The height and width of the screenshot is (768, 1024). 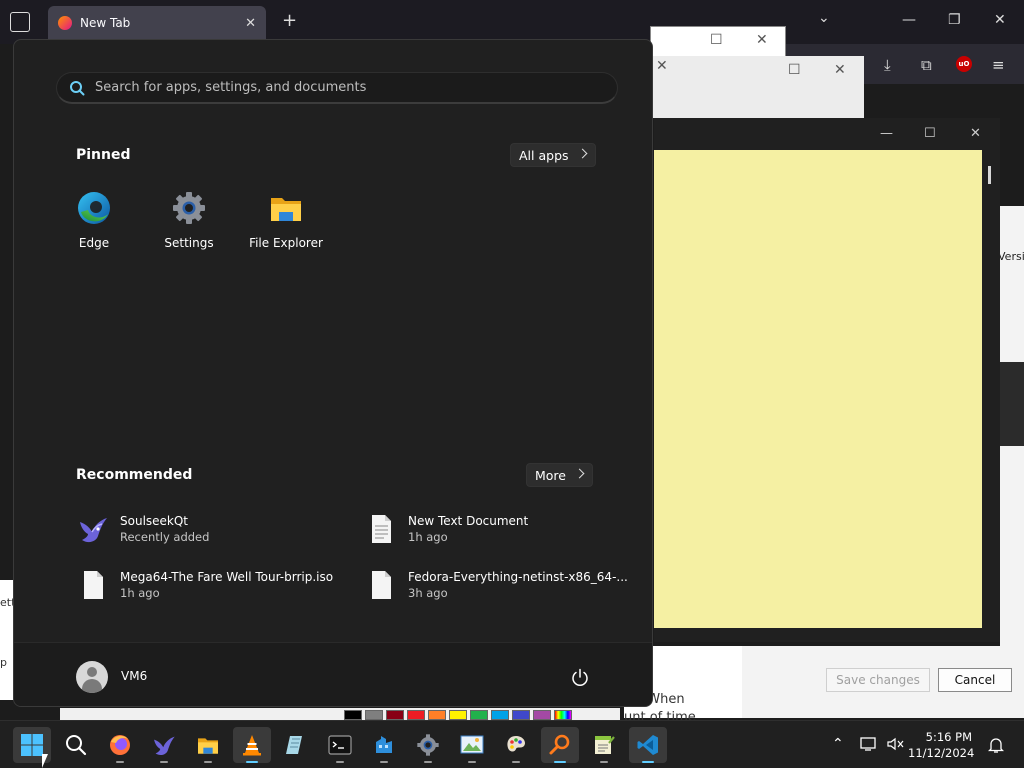 What do you see at coordinates (886, 133) in the screenshot?
I see `sticky-minimize-icon: —` at bounding box center [886, 133].